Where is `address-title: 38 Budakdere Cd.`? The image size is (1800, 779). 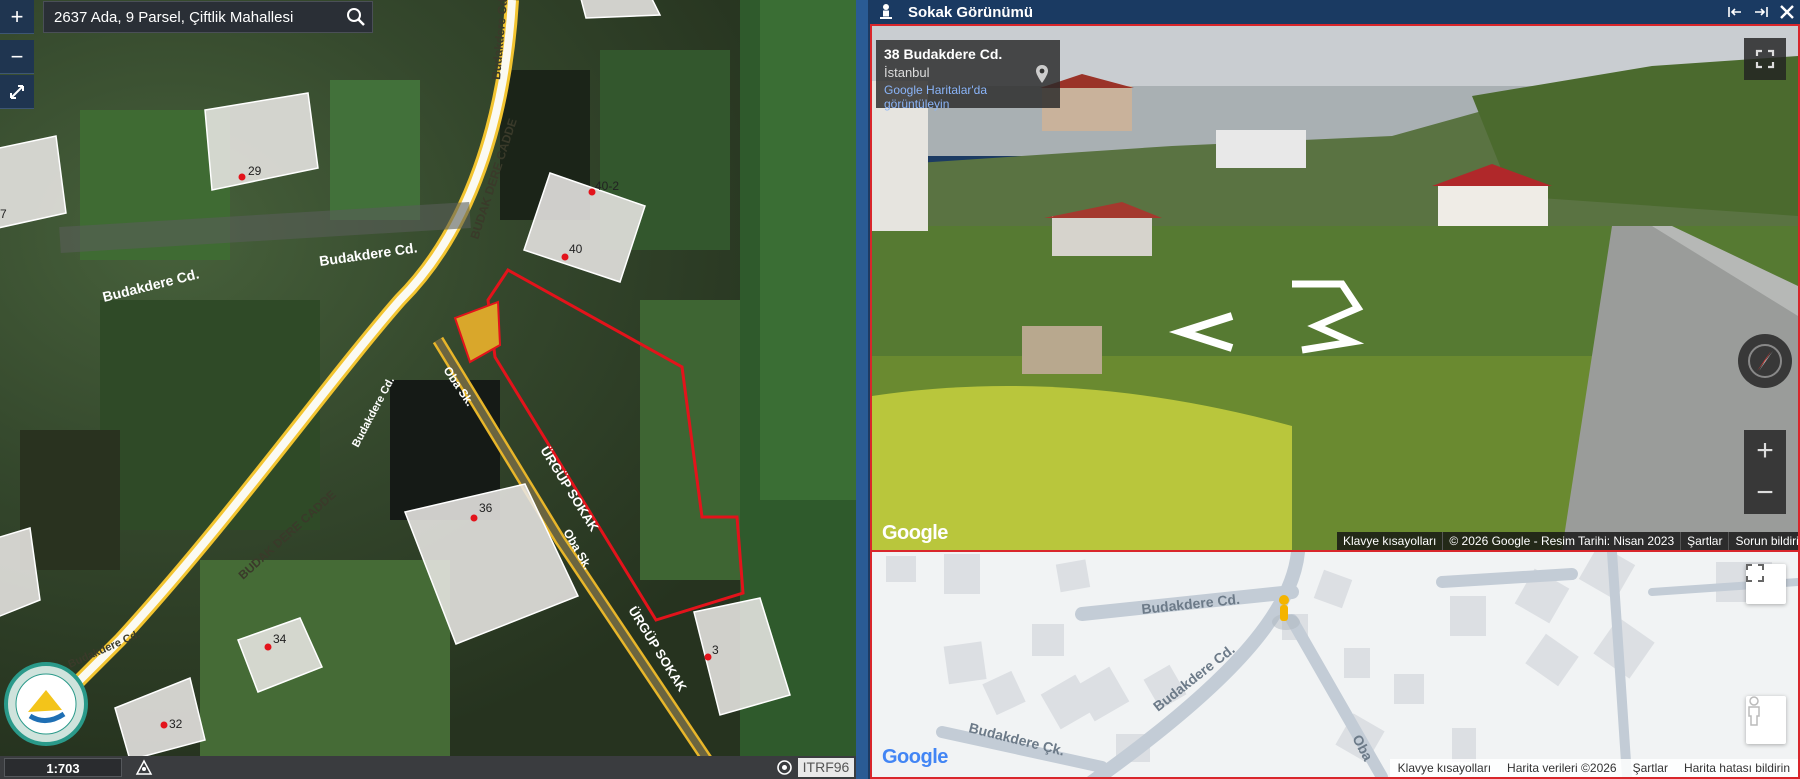
address-title: 38 Budakdere Cd. is located at coordinates (943, 54).